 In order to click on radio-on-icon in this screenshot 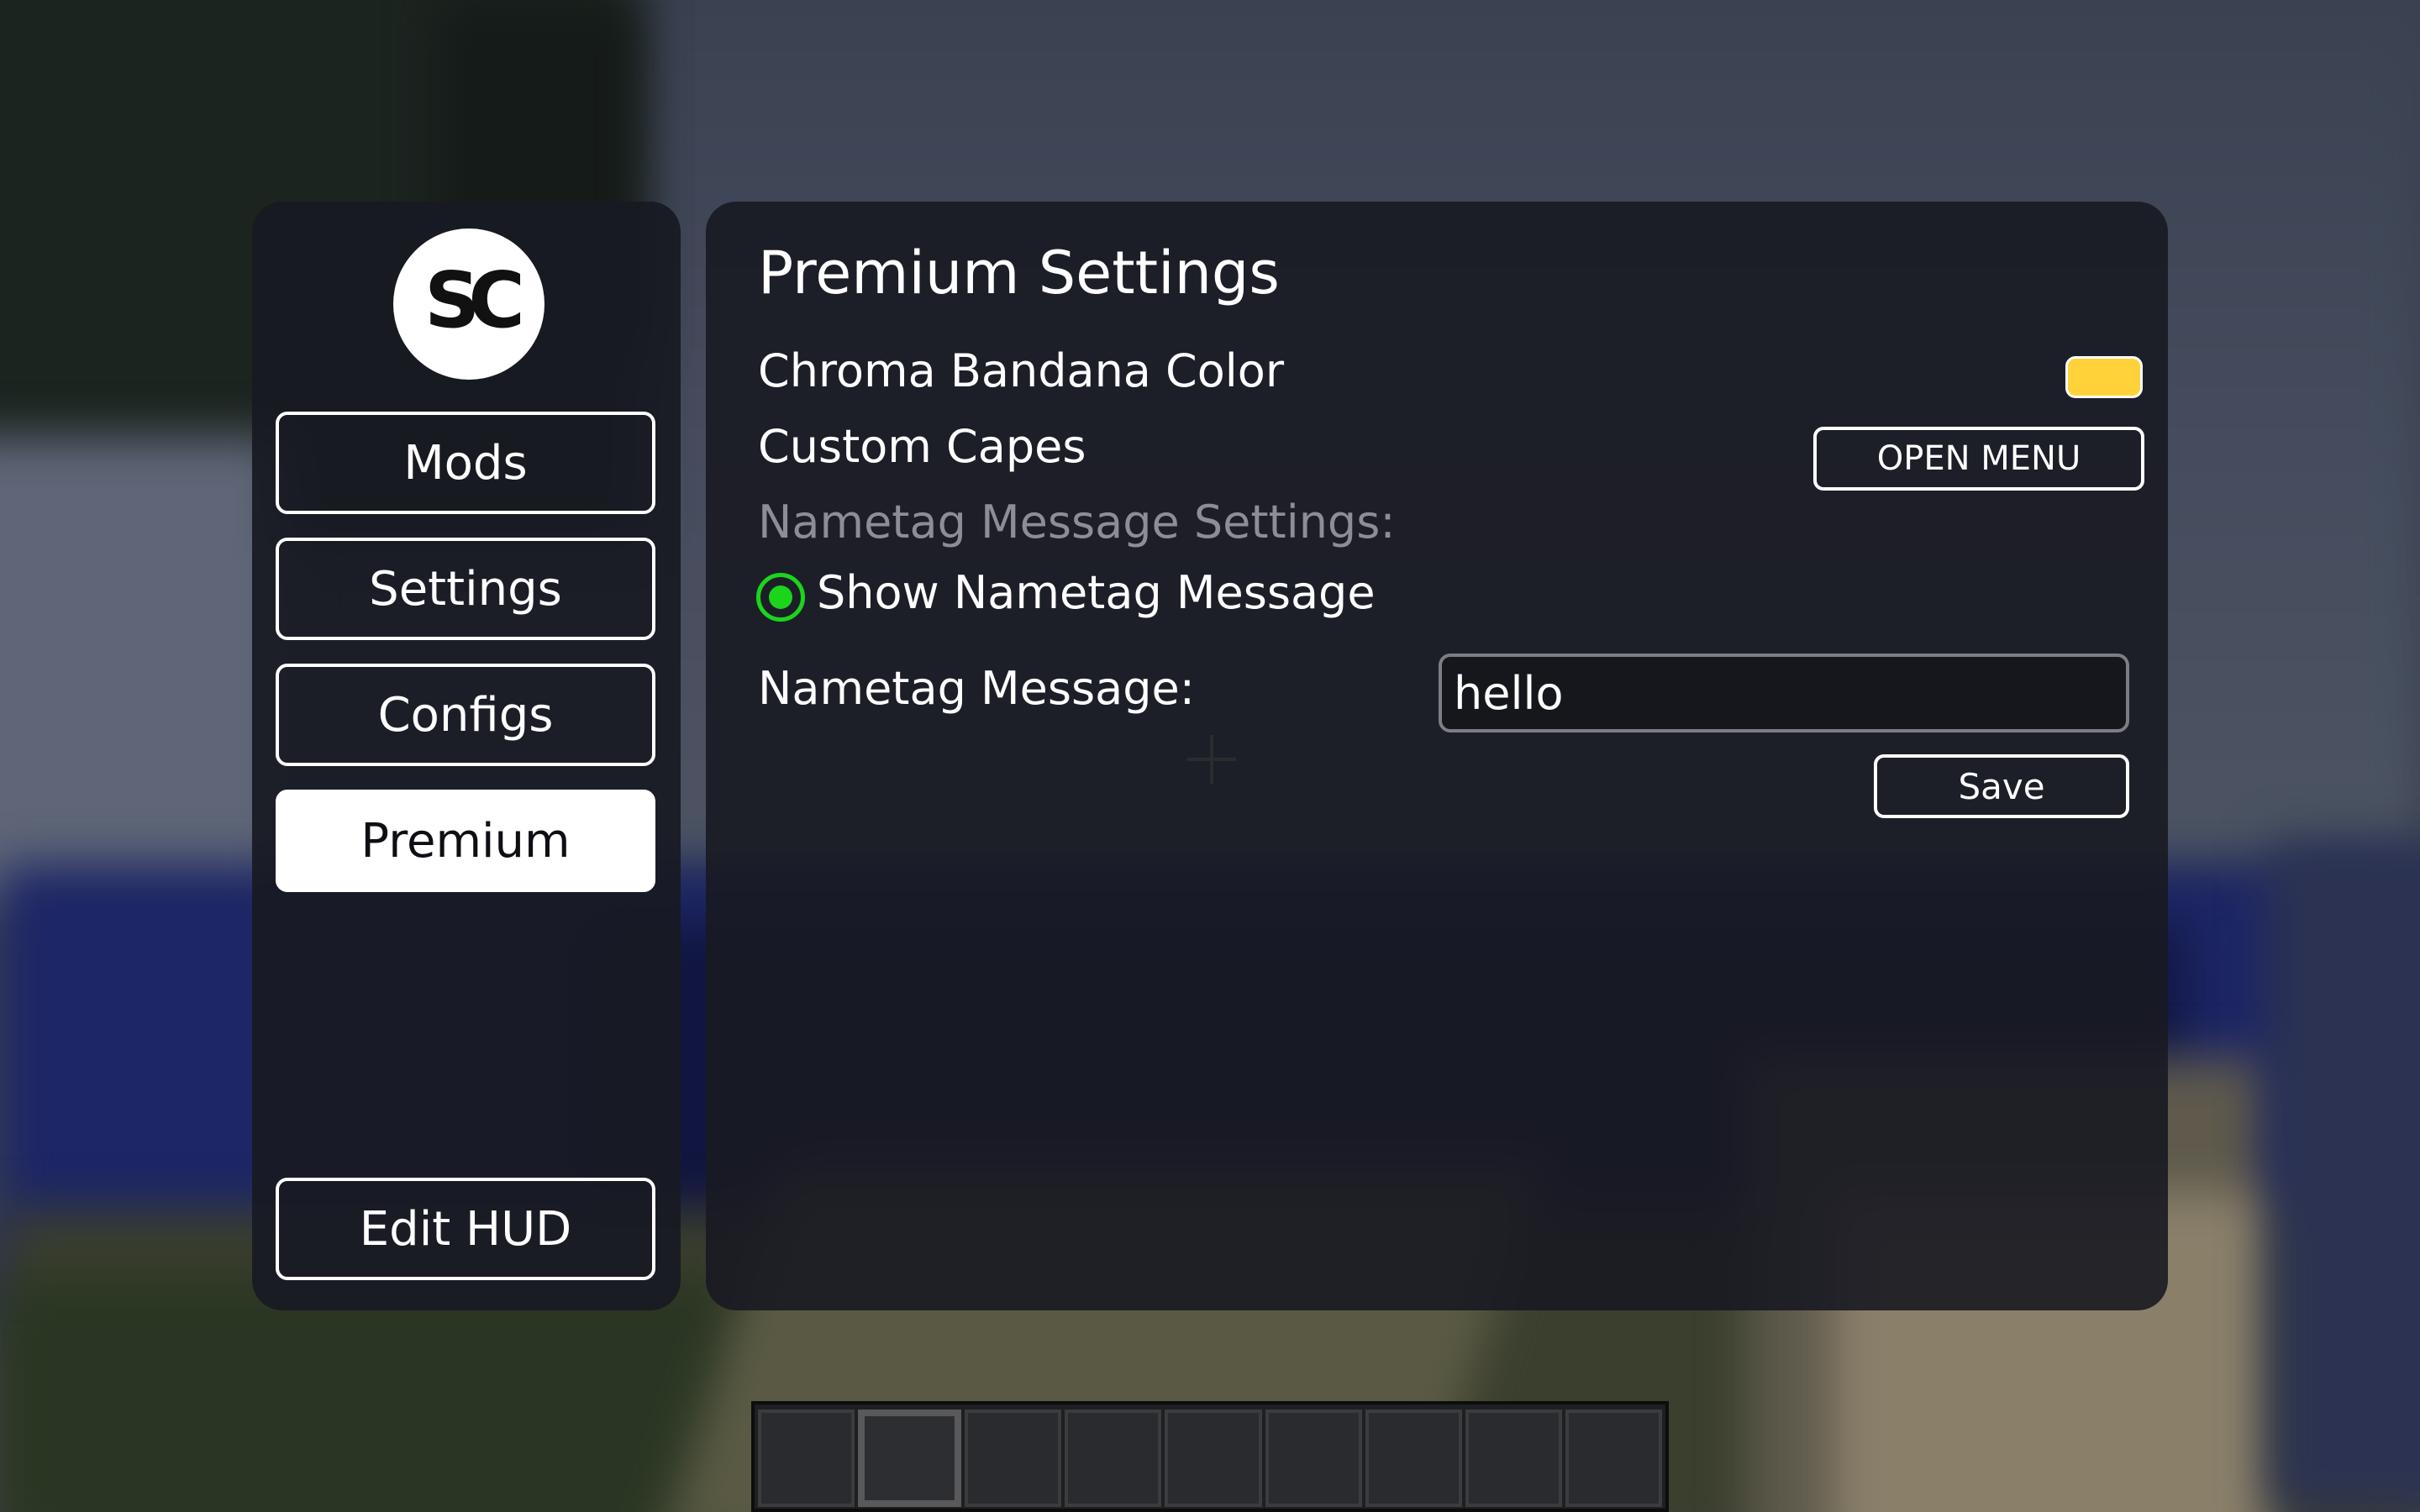, I will do `click(780, 597)`.